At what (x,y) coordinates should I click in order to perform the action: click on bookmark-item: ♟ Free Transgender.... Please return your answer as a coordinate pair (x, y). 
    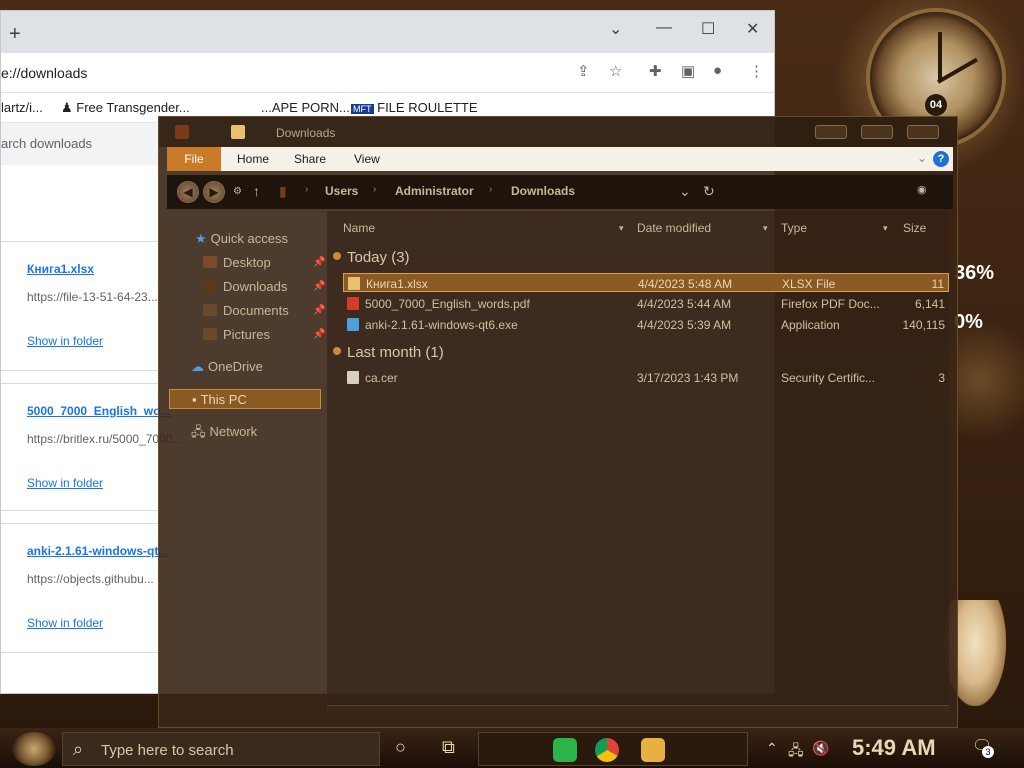
    Looking at the image, I should click on (125, 108).